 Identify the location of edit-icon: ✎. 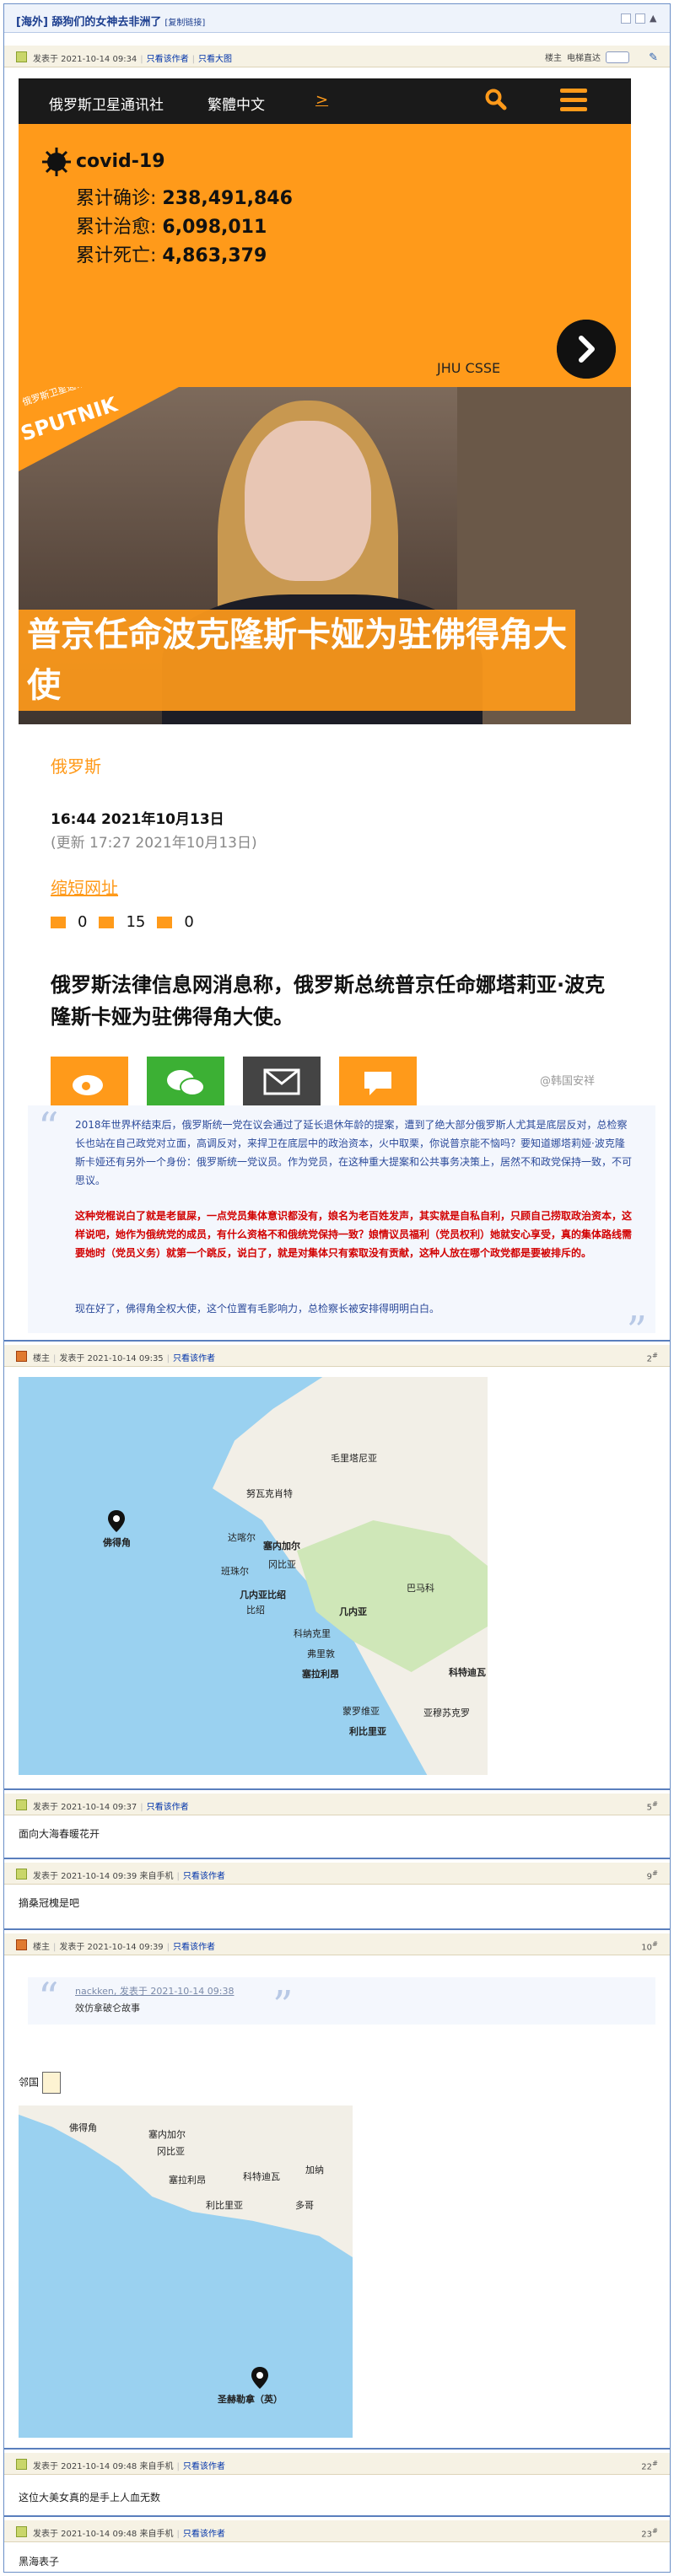
(653, 58).